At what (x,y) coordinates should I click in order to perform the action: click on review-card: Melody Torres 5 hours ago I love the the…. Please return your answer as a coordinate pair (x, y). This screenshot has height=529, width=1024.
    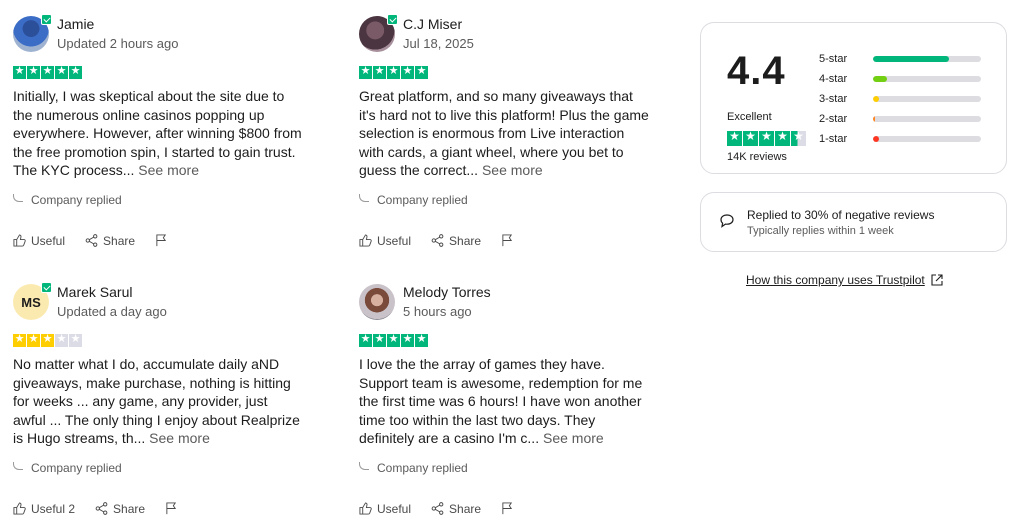
    Looking at the image, I should click on (519, 399).